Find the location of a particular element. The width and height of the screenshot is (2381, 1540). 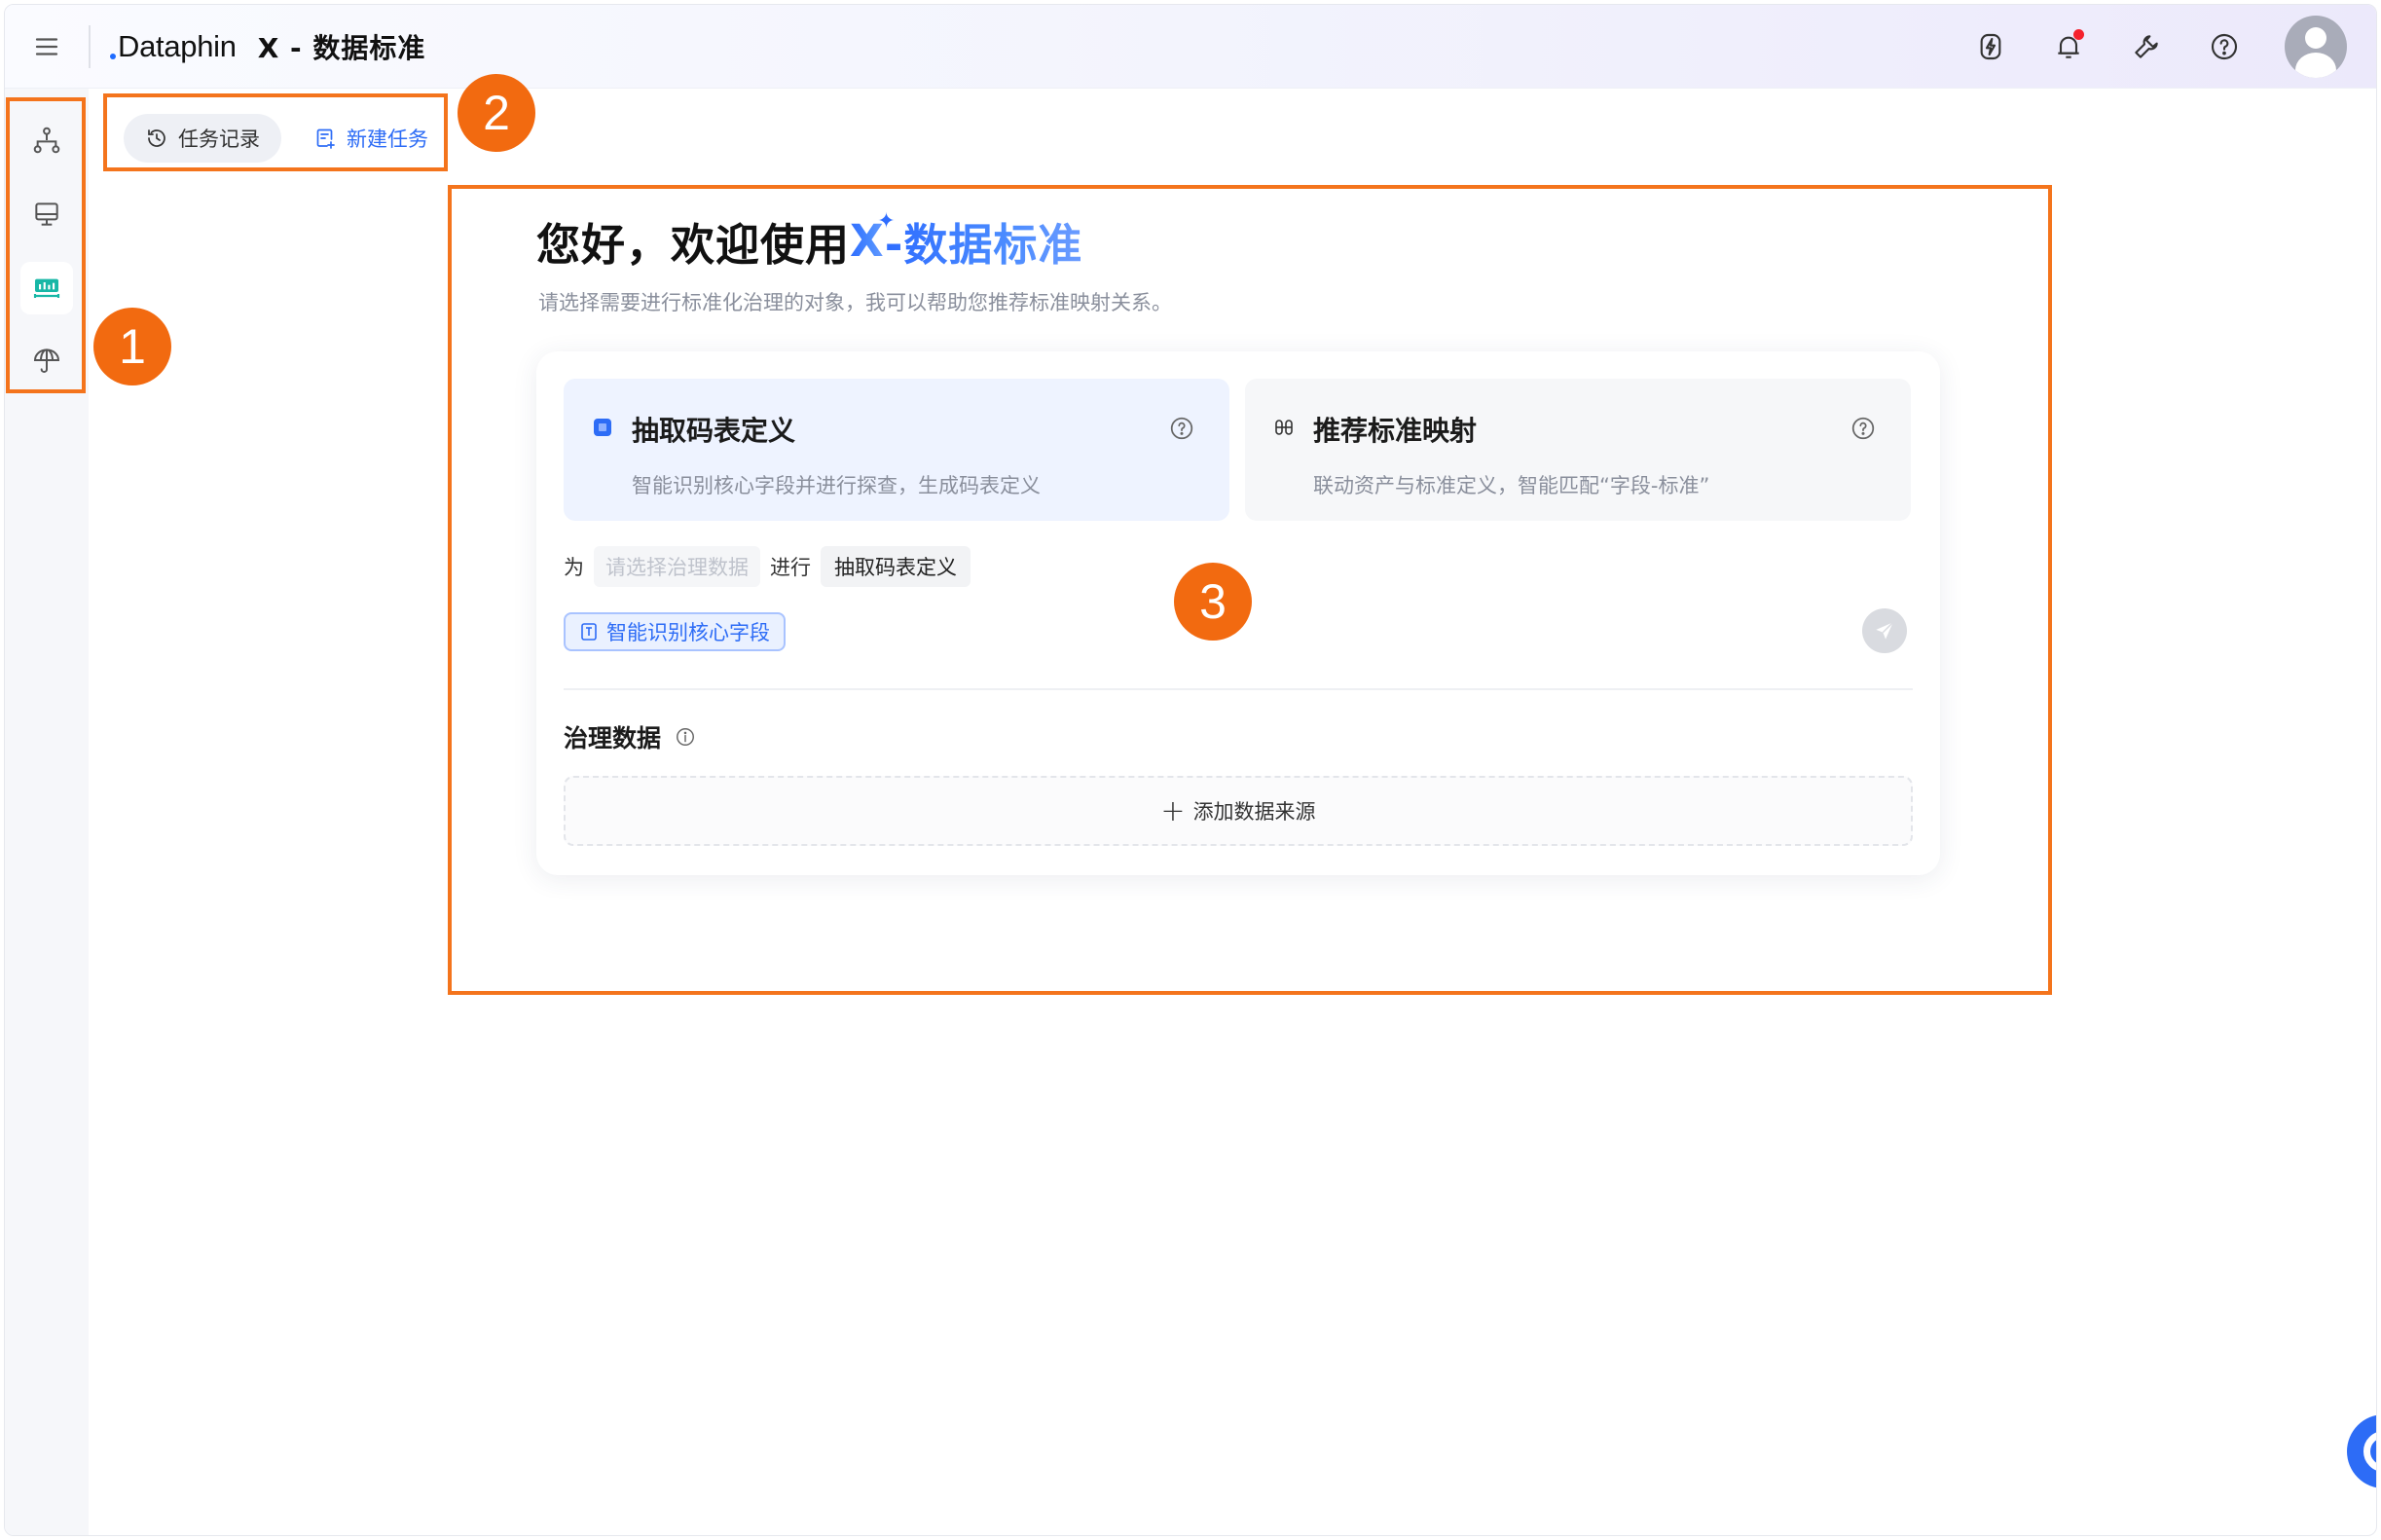

welcome-title: 您好，欢迎使用 X ✦ -数据标准 is located at coordinates (809, 241).